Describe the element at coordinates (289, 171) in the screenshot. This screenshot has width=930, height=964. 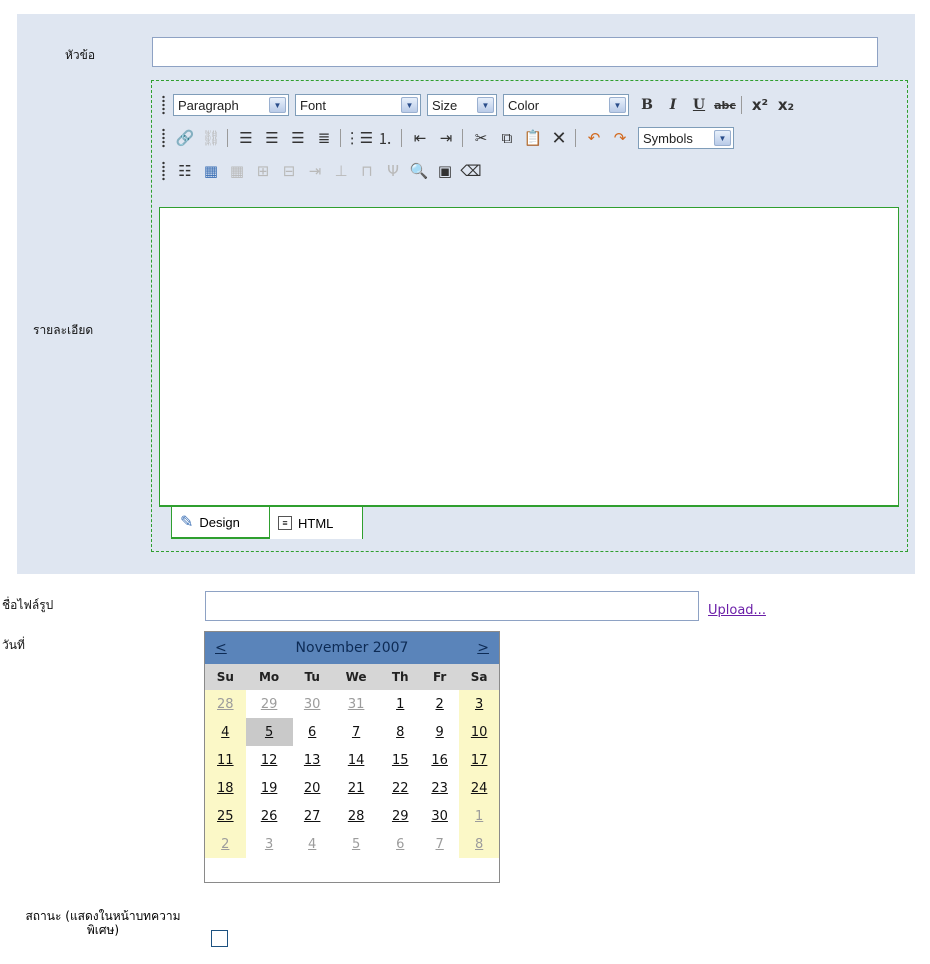
I see `delete-row-icon: ⊟` at that location.